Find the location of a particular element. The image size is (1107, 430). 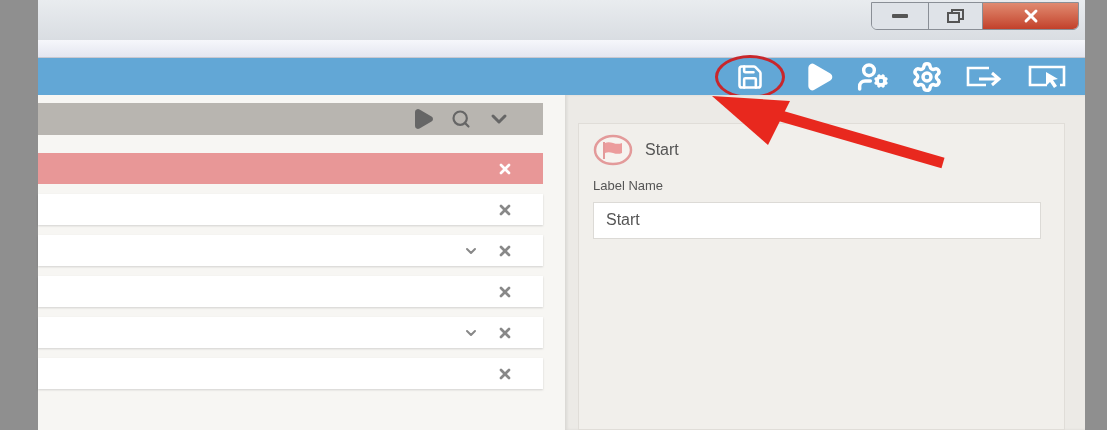

search-icon is located at coordinates (461, 119).